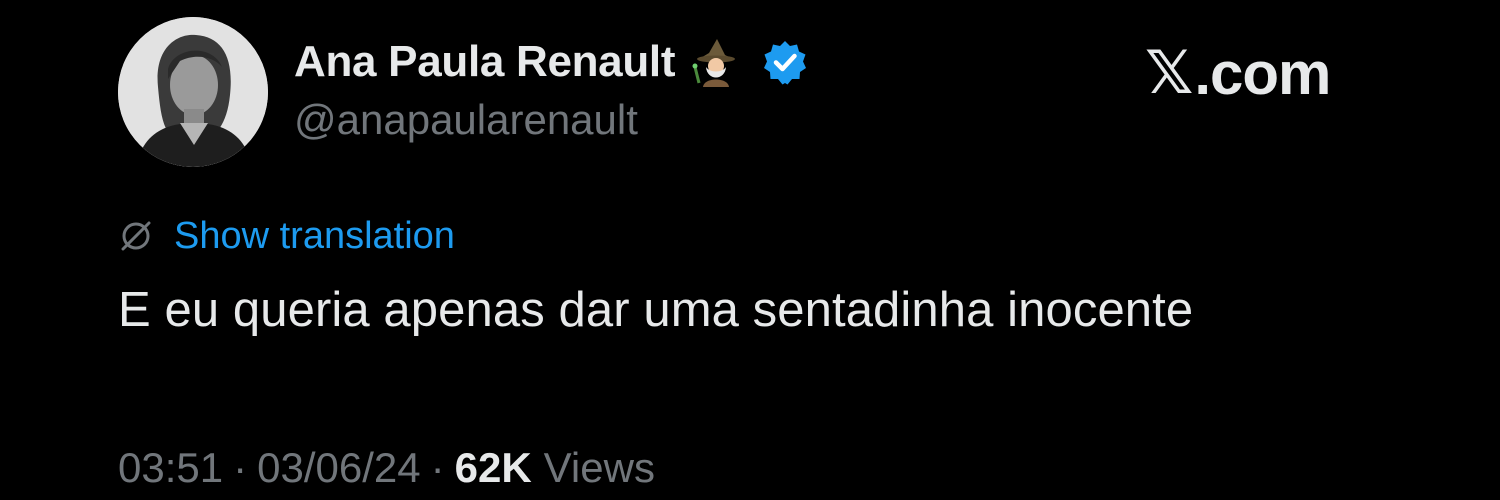  I want to click on brand-logo: 𝕏 .com, so click(1238, 73).